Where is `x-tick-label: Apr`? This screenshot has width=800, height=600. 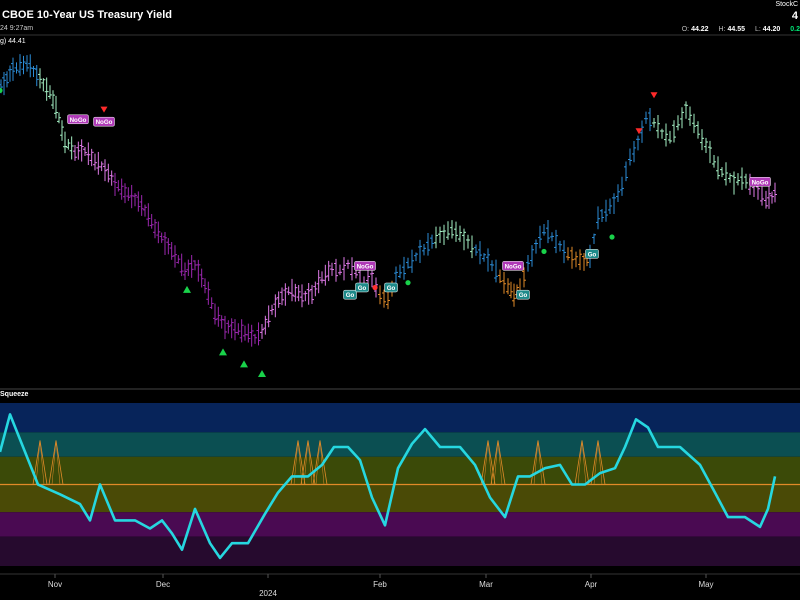 x-tick-label: Apr is located at coordinates (591, 584).